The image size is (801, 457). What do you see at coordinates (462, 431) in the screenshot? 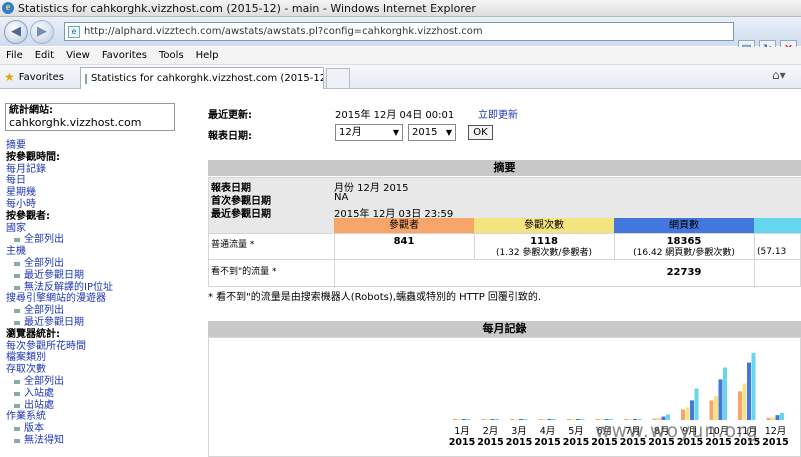
I see `chart-tick-label: 1月` at bounding box center [462, 431].